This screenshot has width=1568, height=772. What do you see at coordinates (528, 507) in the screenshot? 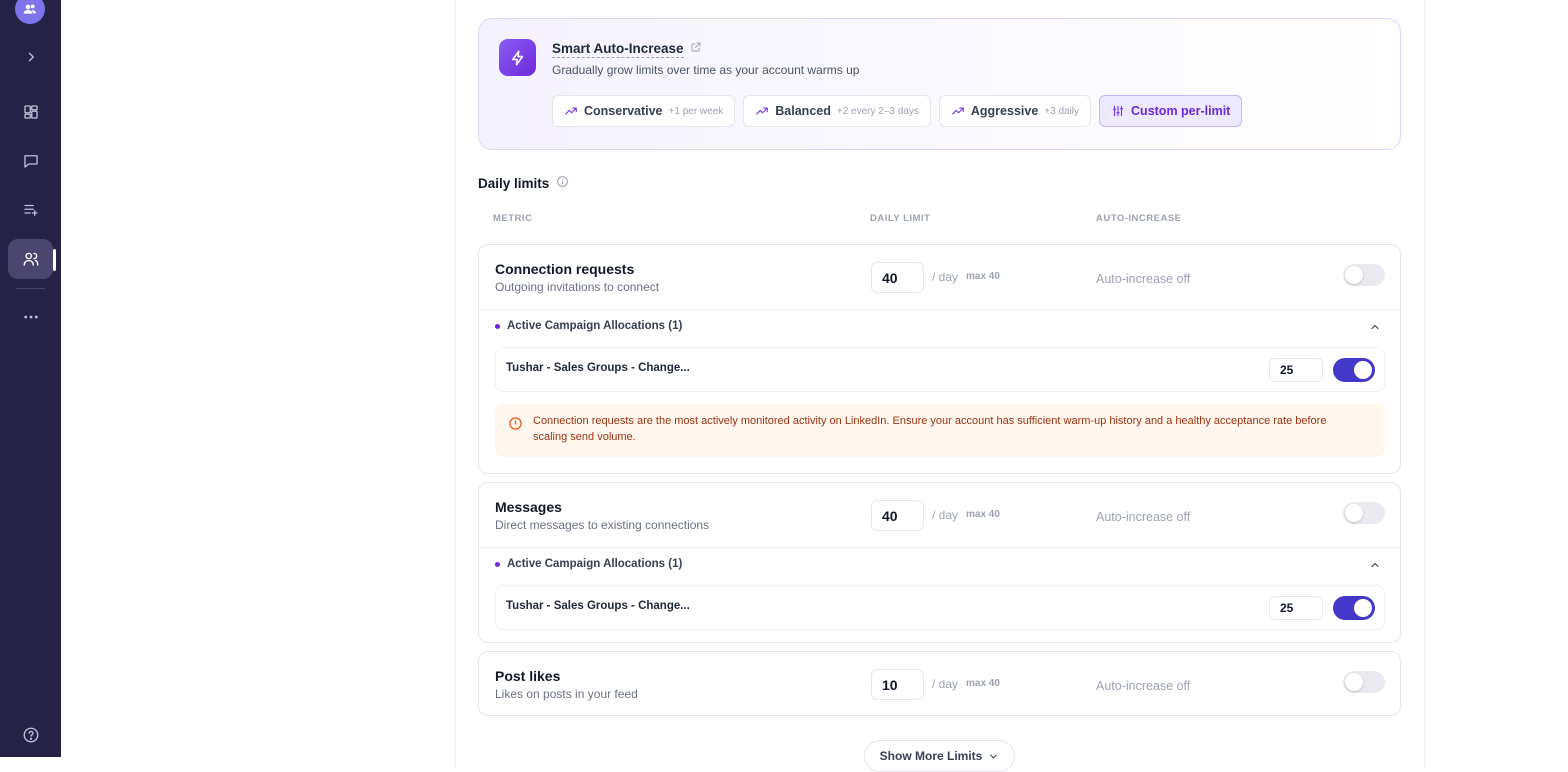
I see `metric-name: Messages` at bounding box center [528, 507].